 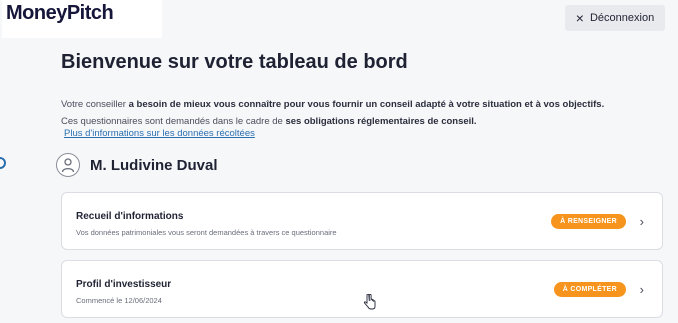 I want to click on page-title: Bienvenue sur votre tableau de bord, so click(x=234, y=62).